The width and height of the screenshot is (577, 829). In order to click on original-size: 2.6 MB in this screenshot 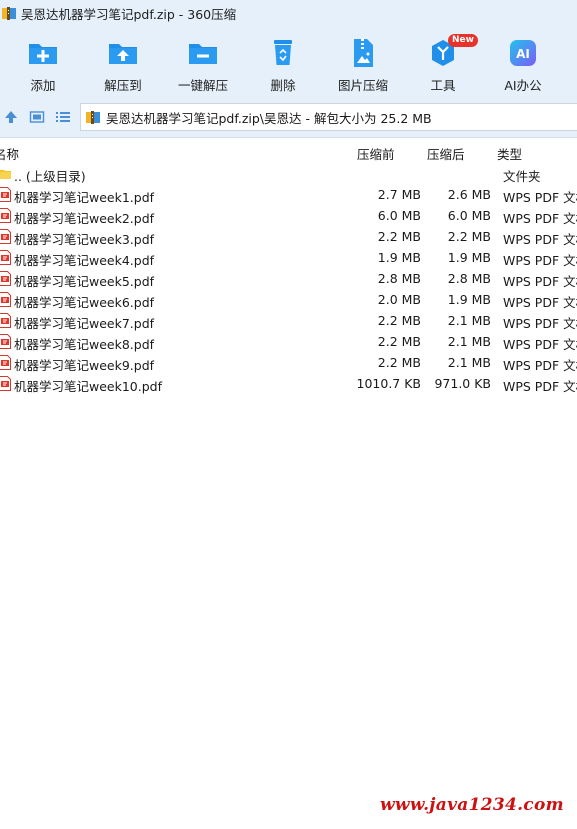, I will do `click(469, 194)`.